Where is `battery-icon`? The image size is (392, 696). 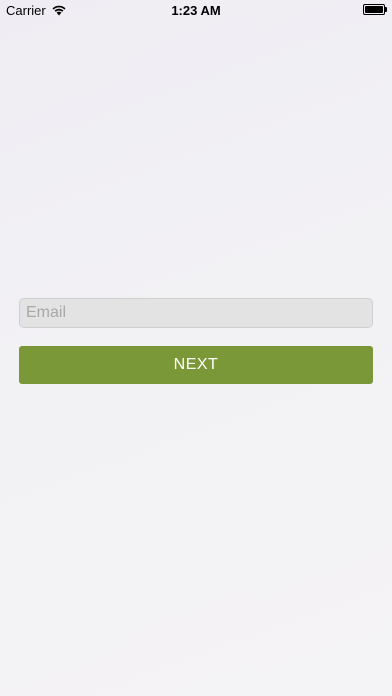
battery-icon is located at coordinates (375, 9).